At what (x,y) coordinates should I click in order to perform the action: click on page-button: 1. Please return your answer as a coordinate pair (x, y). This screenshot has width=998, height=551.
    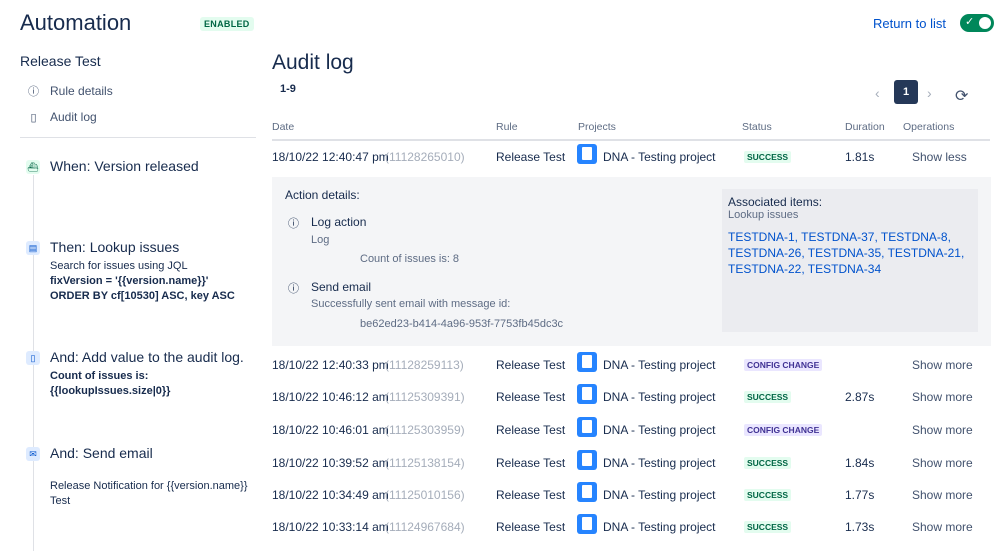
    Looking at the image, I should click on (906, 92).